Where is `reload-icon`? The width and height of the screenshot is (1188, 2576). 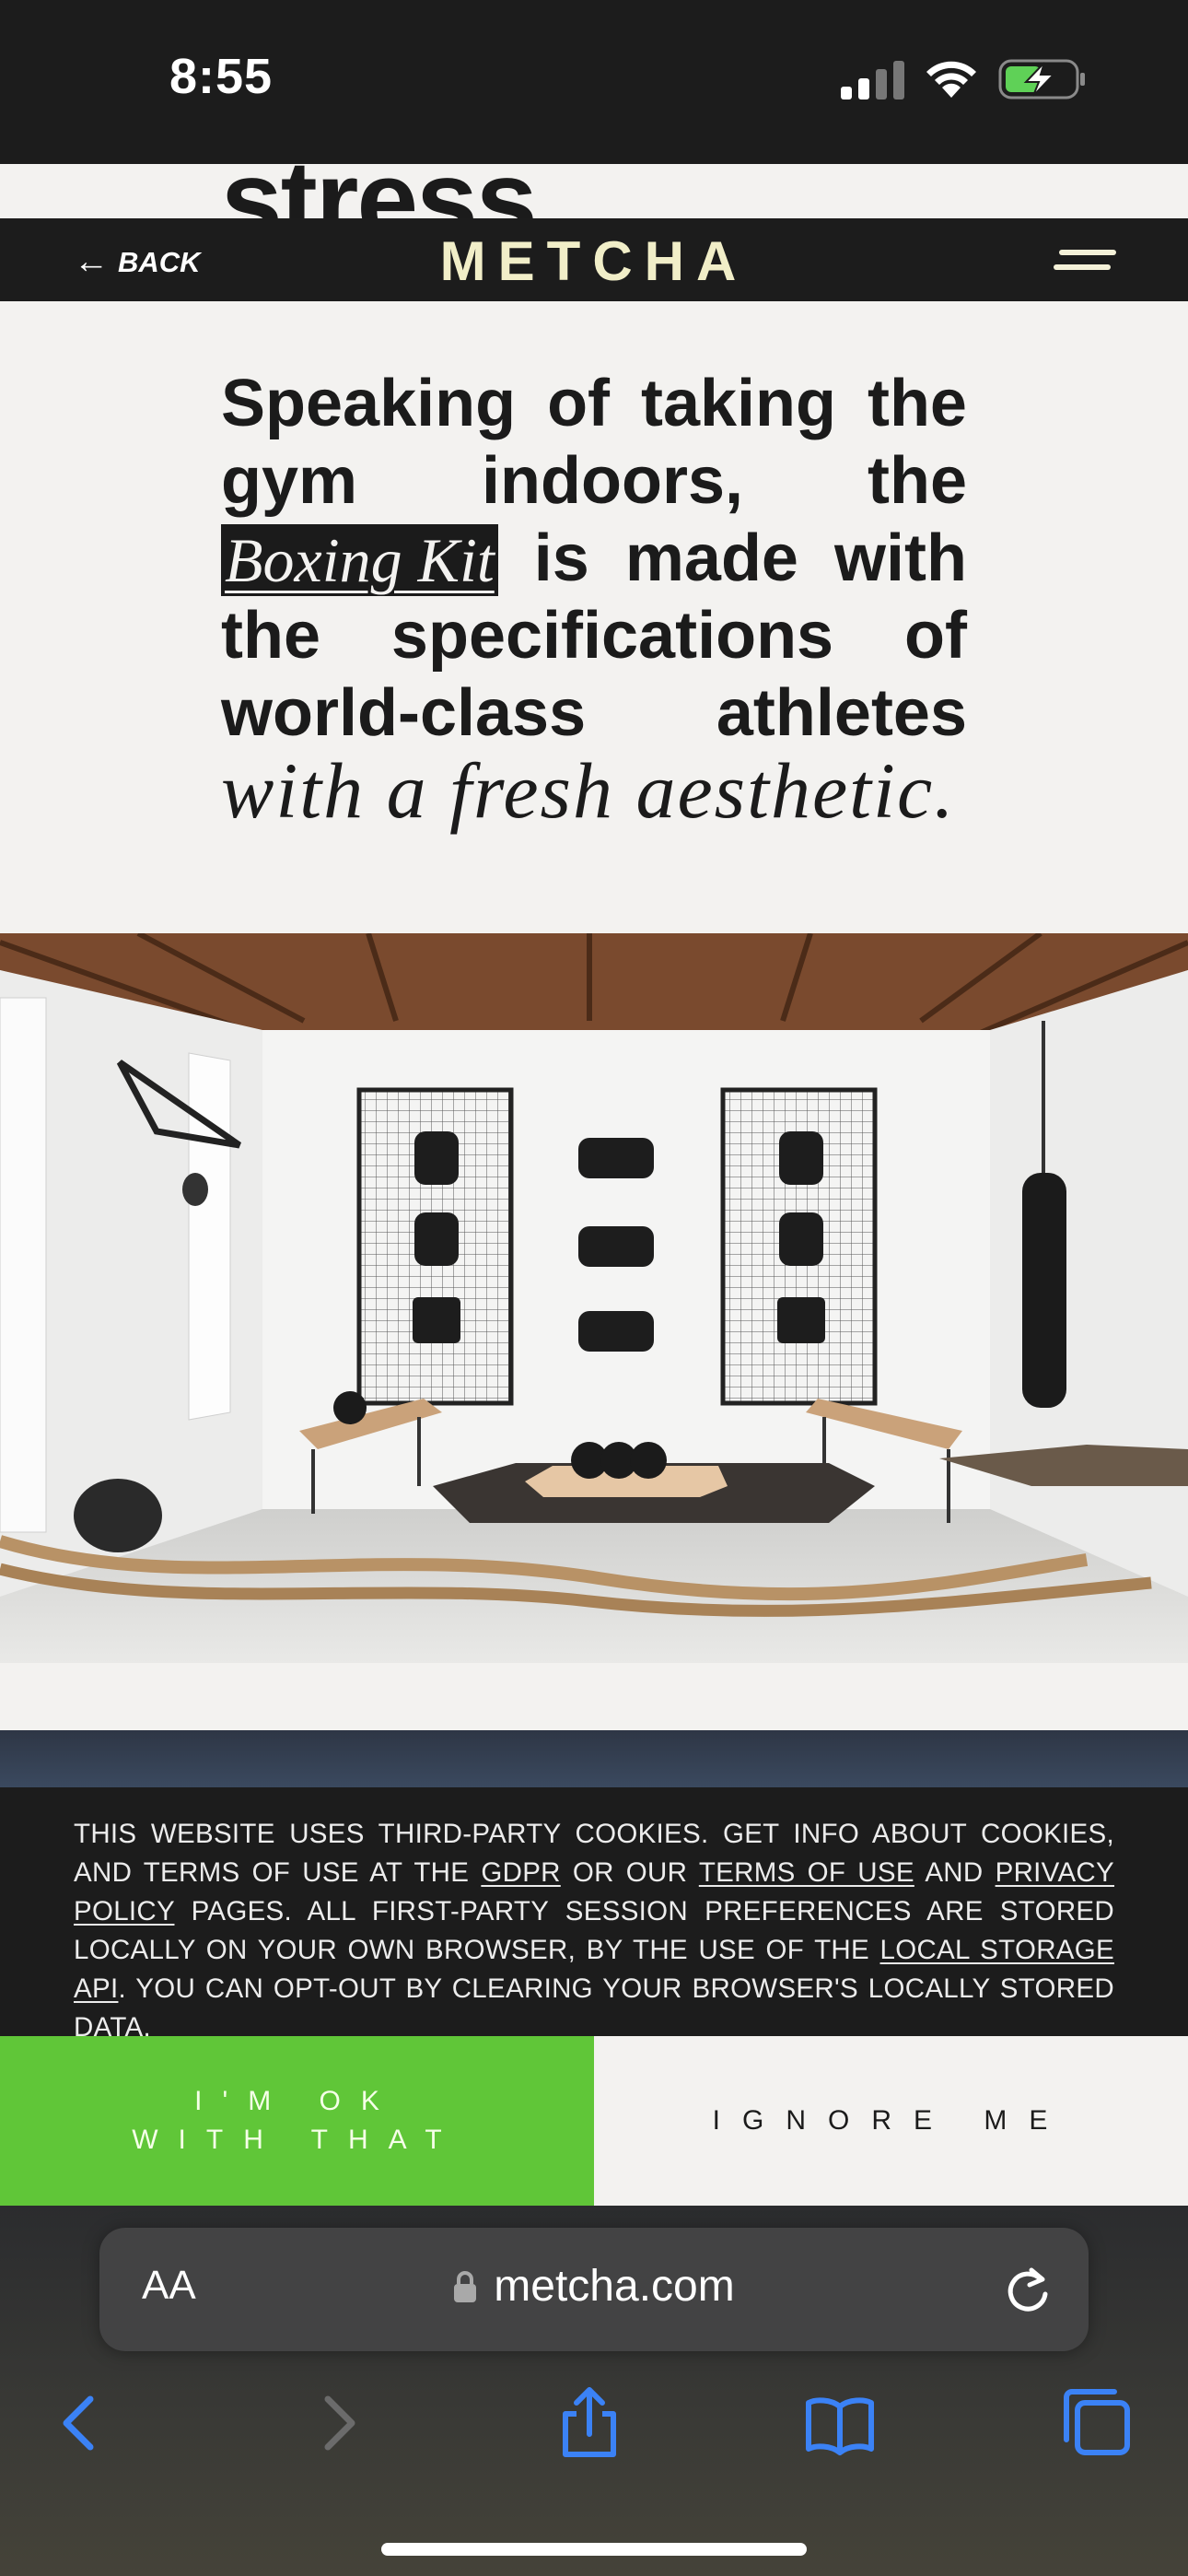
reload-icon is located at coordinates (1028, 2289).